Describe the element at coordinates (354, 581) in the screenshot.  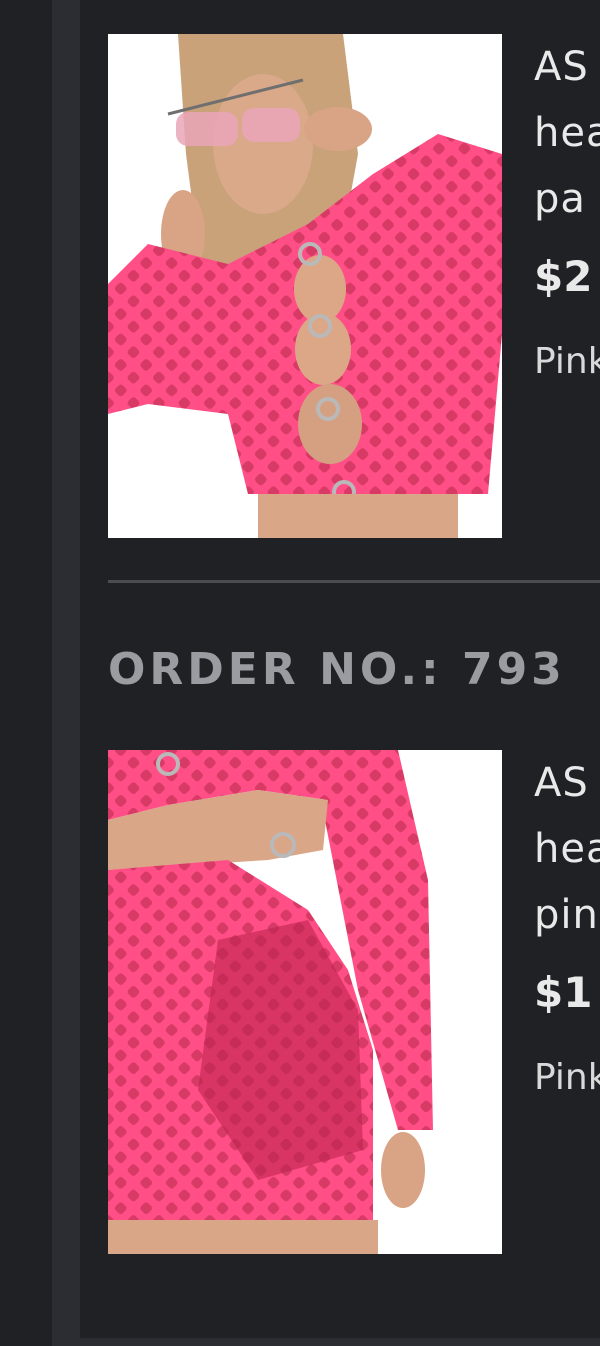
I see `section-divider` at that location.